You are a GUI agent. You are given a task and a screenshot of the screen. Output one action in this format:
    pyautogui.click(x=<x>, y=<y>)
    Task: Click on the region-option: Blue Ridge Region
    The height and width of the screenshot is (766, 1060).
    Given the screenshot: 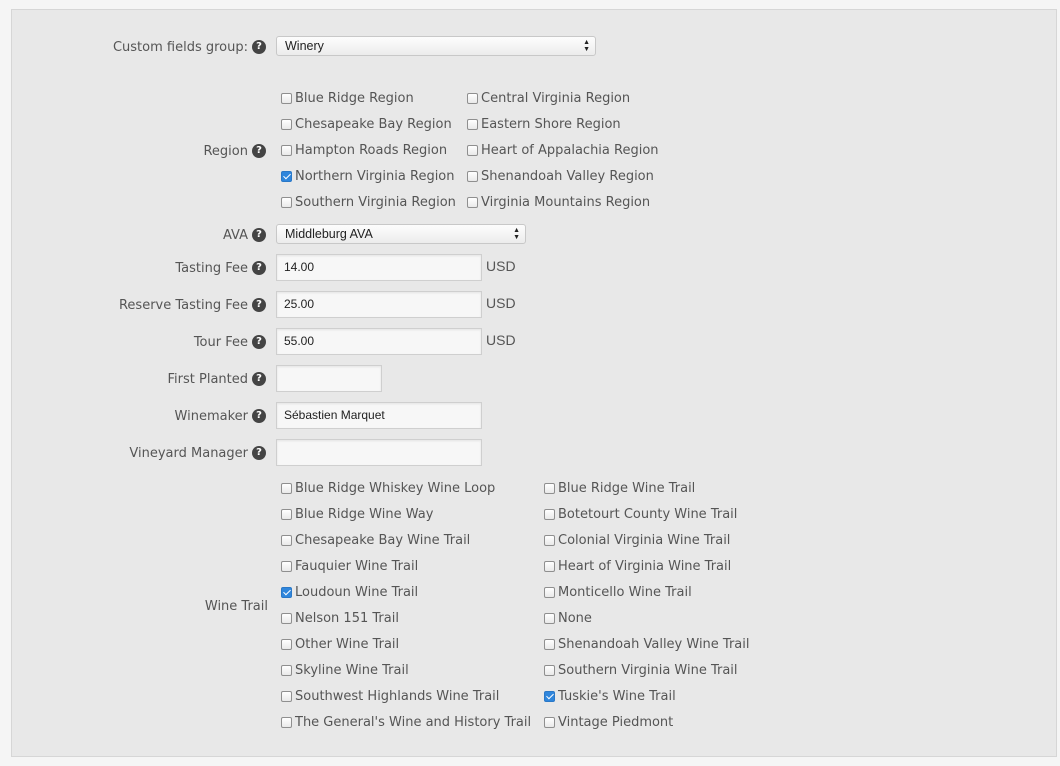 What is the action you would take?
    pyautogui.click(x=347, y=98)
    